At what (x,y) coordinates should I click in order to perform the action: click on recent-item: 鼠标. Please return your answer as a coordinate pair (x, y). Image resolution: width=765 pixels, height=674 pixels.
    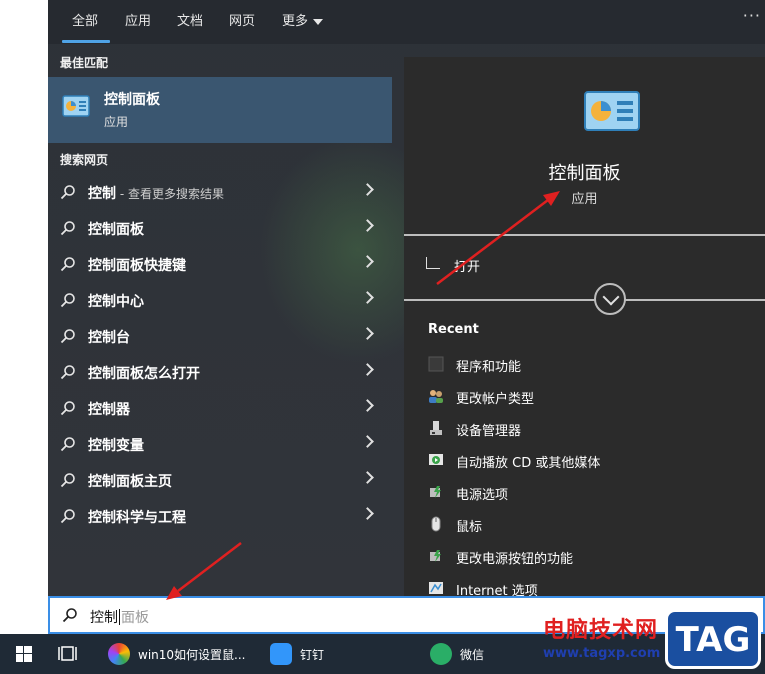
    Looking at the image, I should click on (588, 524).